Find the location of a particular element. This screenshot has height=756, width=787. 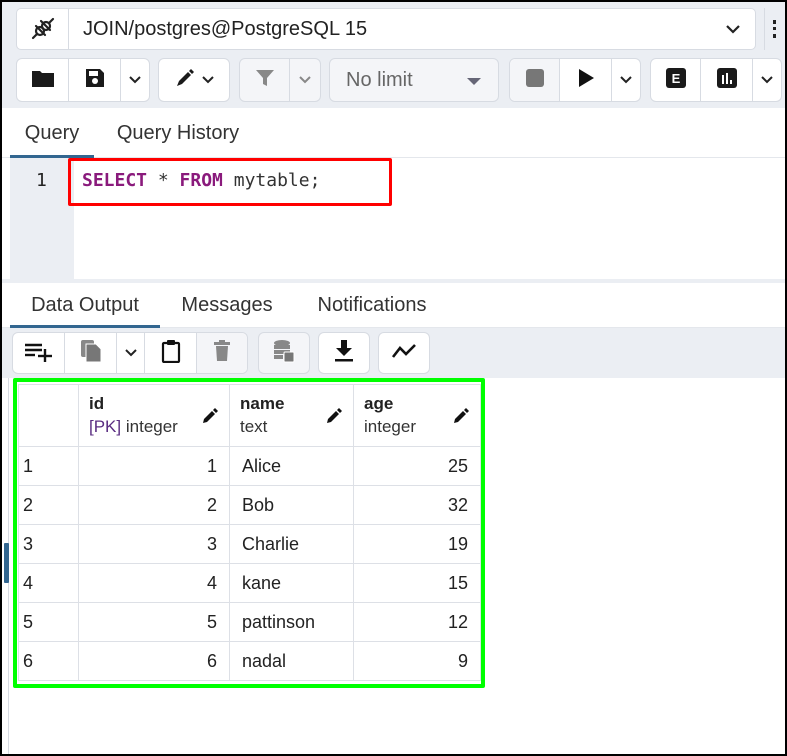

row-number-cell: 1 is located at coordinates (48, 466).